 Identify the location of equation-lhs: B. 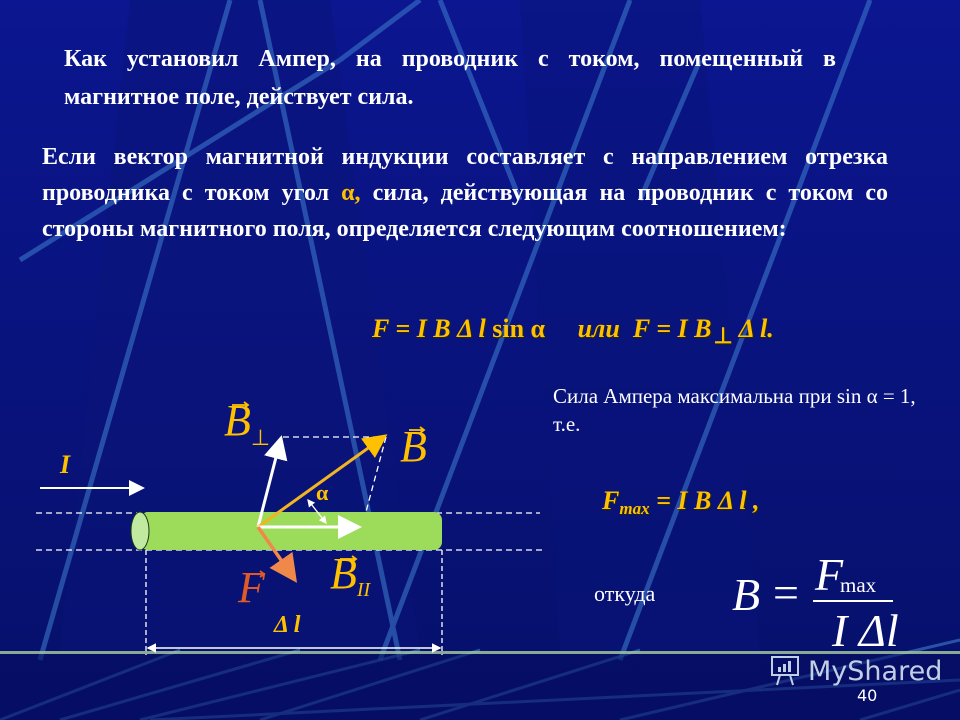
(746, 594).